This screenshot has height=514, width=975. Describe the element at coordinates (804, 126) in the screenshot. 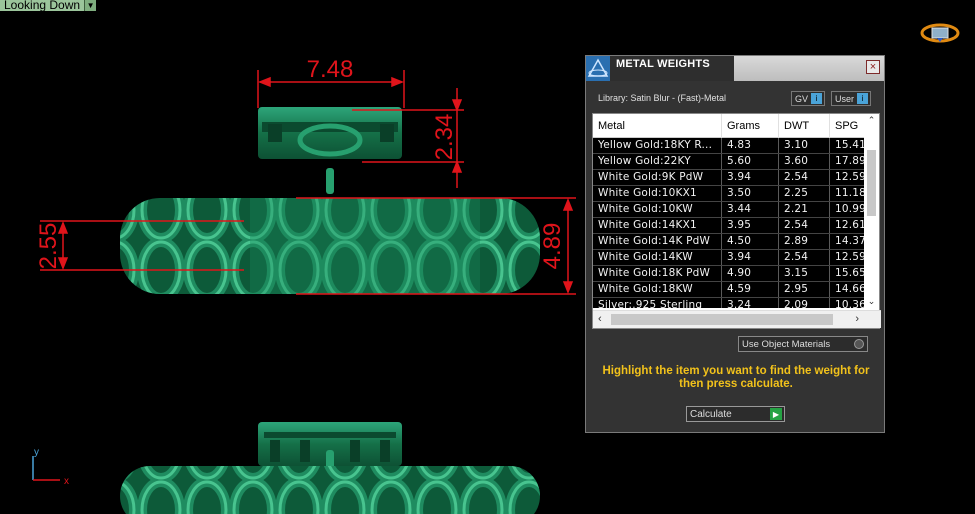

I see `col-dwt: DWT` at that location.